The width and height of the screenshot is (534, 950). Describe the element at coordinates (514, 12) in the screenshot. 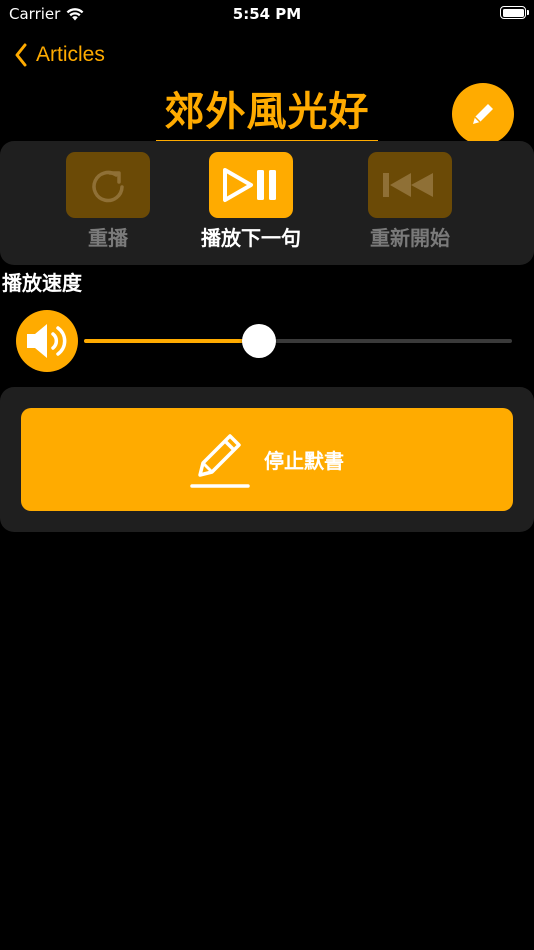

I see `battery-icon` at that location.